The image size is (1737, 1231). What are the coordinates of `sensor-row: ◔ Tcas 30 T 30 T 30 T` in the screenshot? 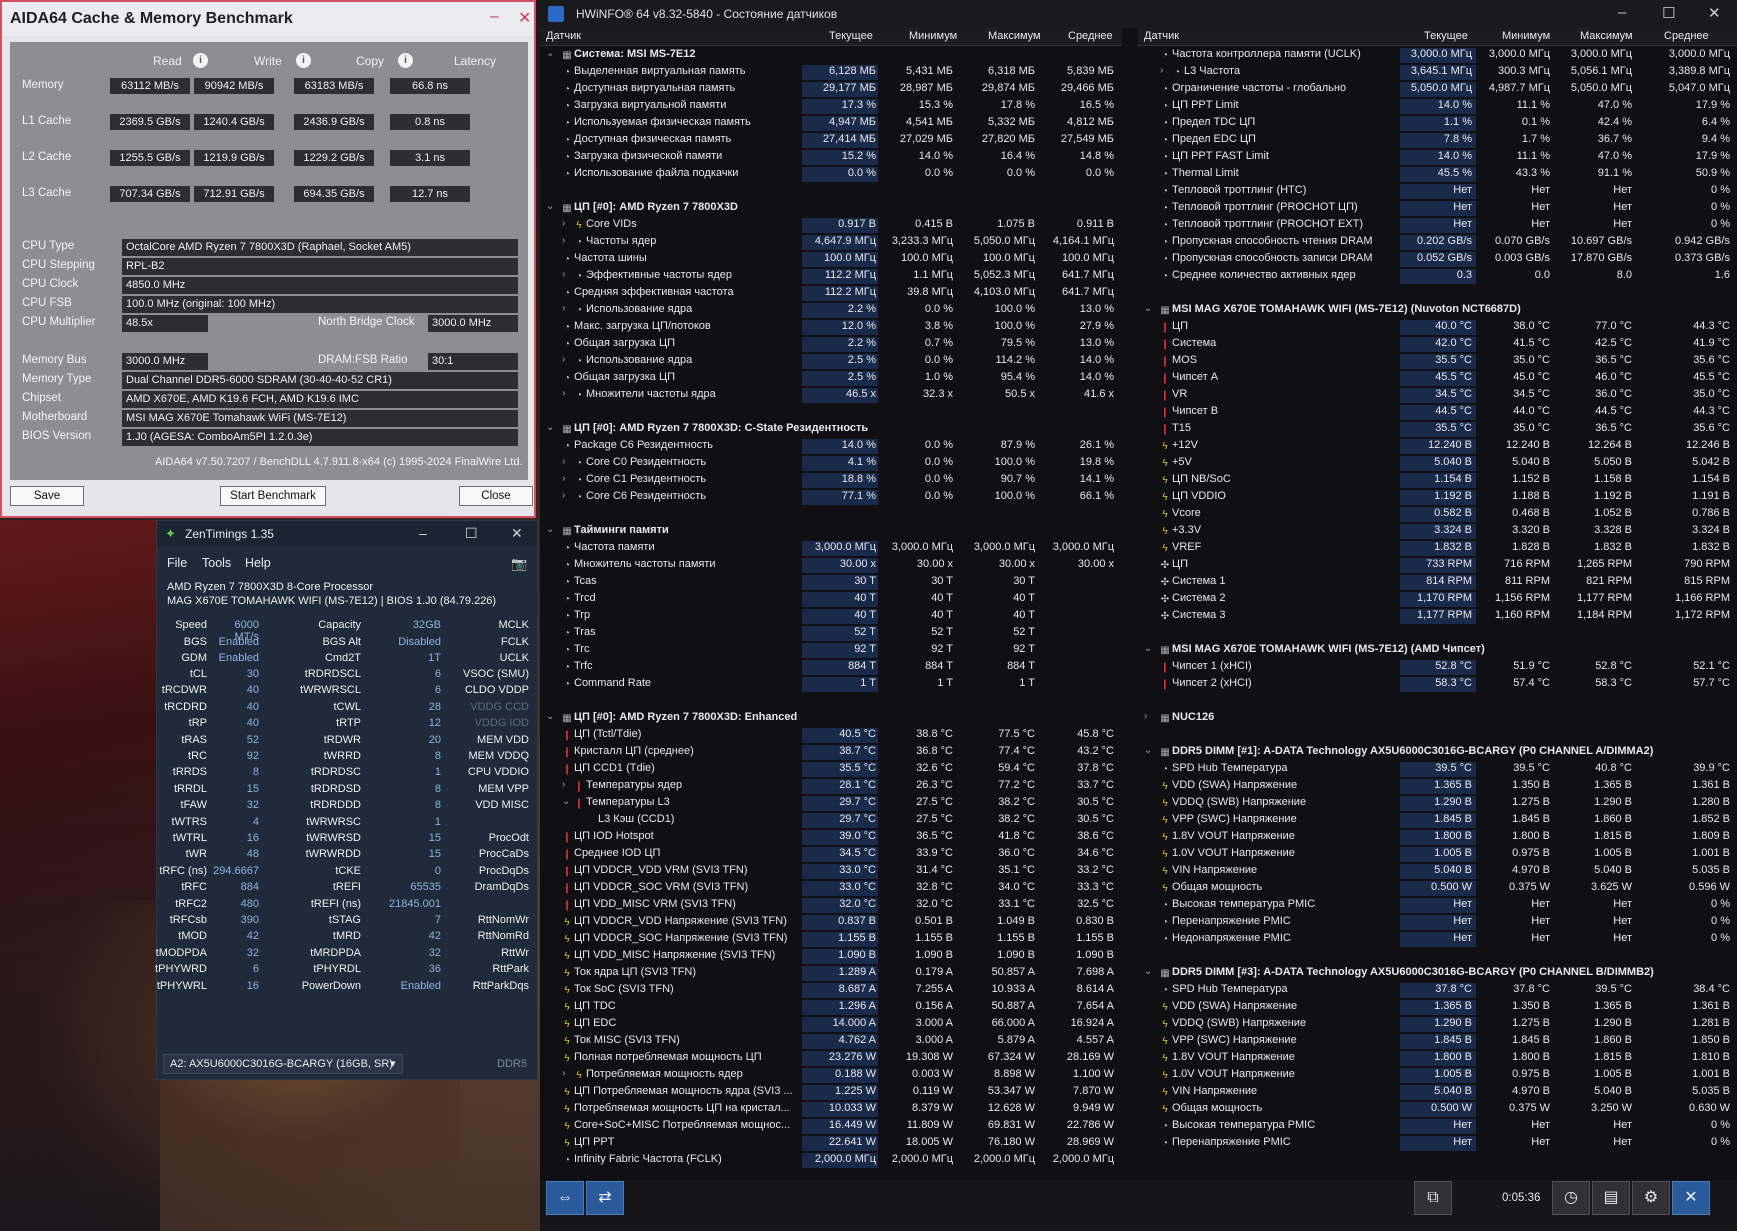 It's located at (831, 582).